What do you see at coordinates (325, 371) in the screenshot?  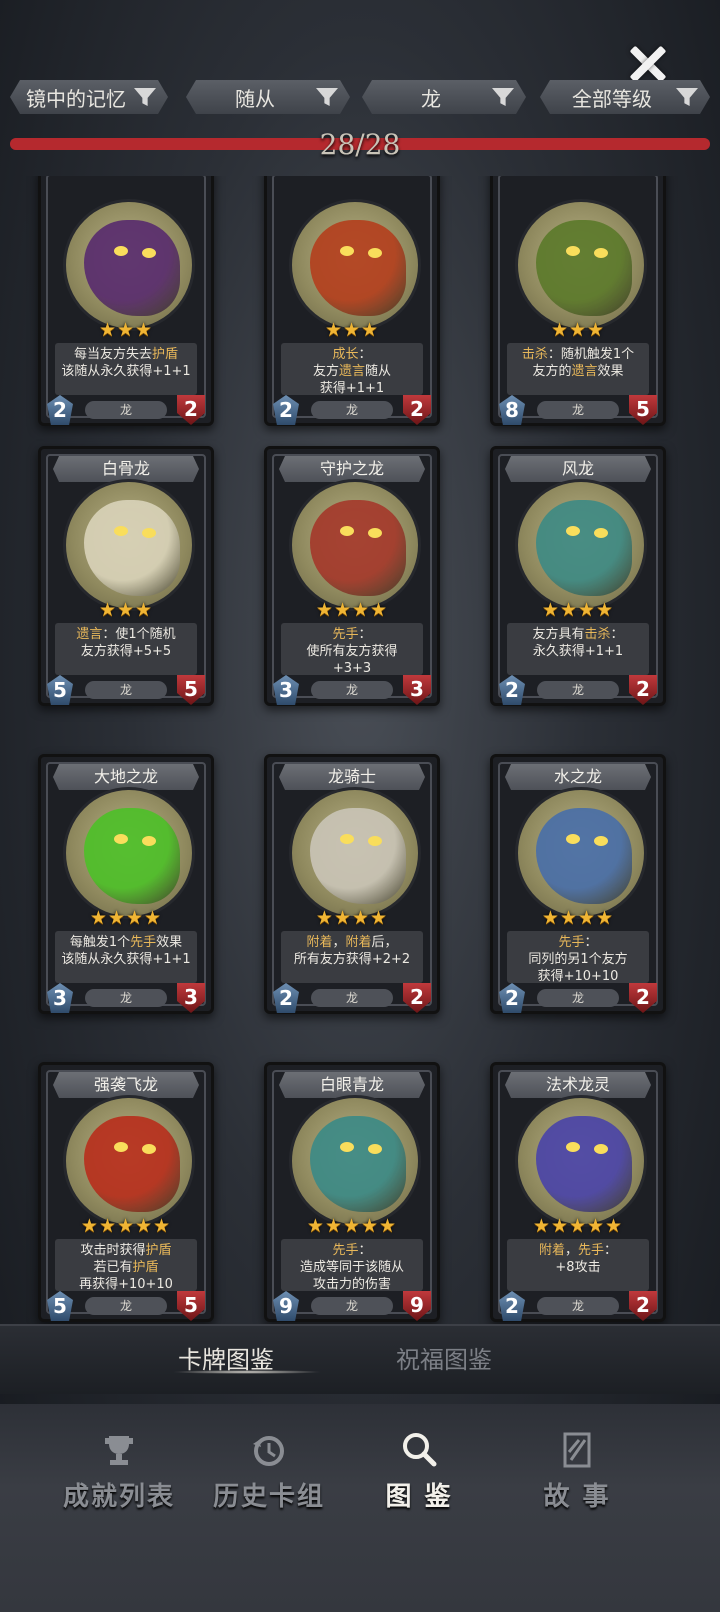 I see `description-text: 友方` at bounding box center [325, 371].